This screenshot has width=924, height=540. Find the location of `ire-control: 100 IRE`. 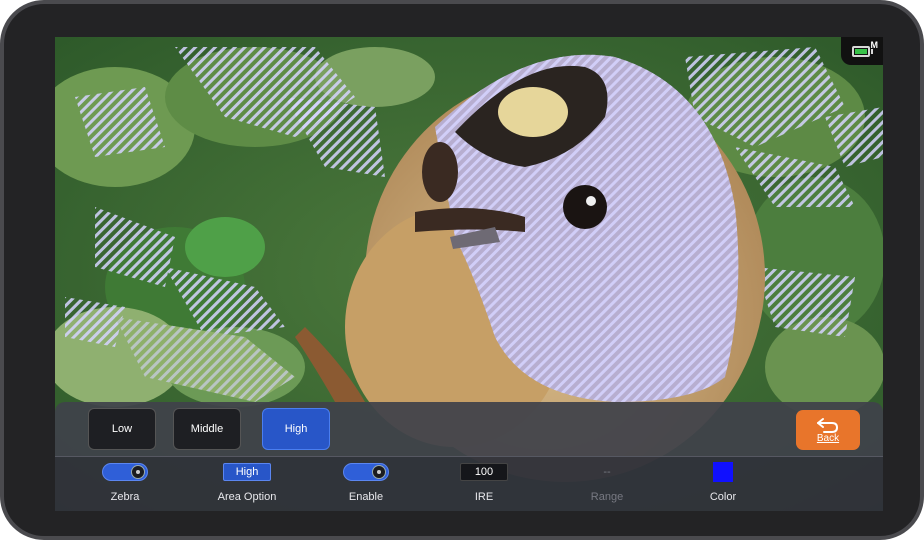

ire-control: 100 IRE is located at coordinates (484, 484).